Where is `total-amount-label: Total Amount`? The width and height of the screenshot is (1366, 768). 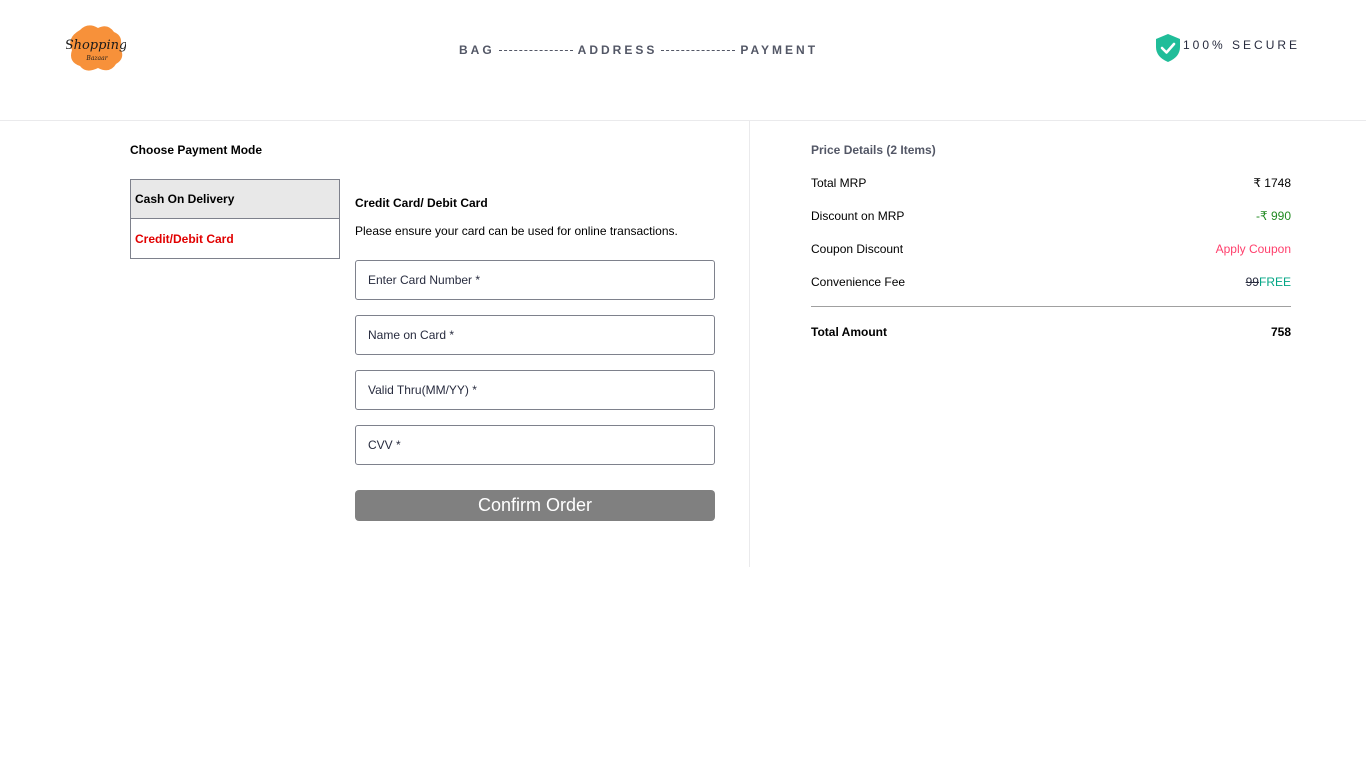
total-amount-label: Total Amount is located at coordinates (849, 332).